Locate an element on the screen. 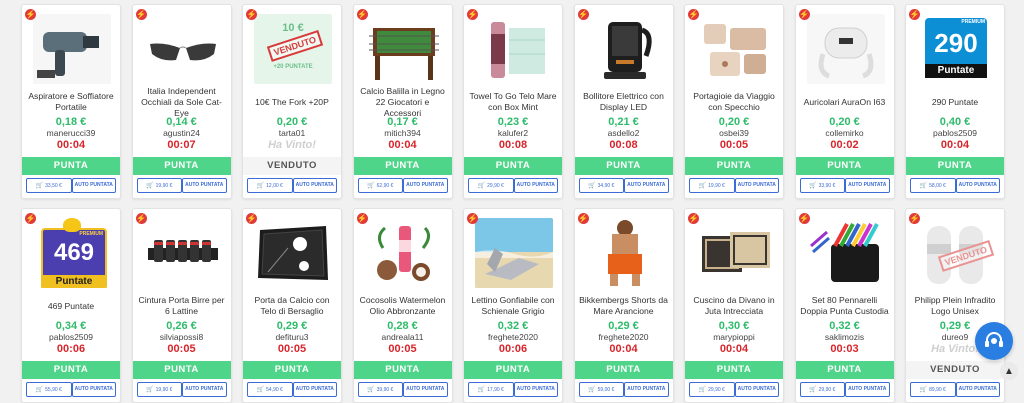  buy-now-button: 🛒 62,90 € is located at coordinates (380, 185).